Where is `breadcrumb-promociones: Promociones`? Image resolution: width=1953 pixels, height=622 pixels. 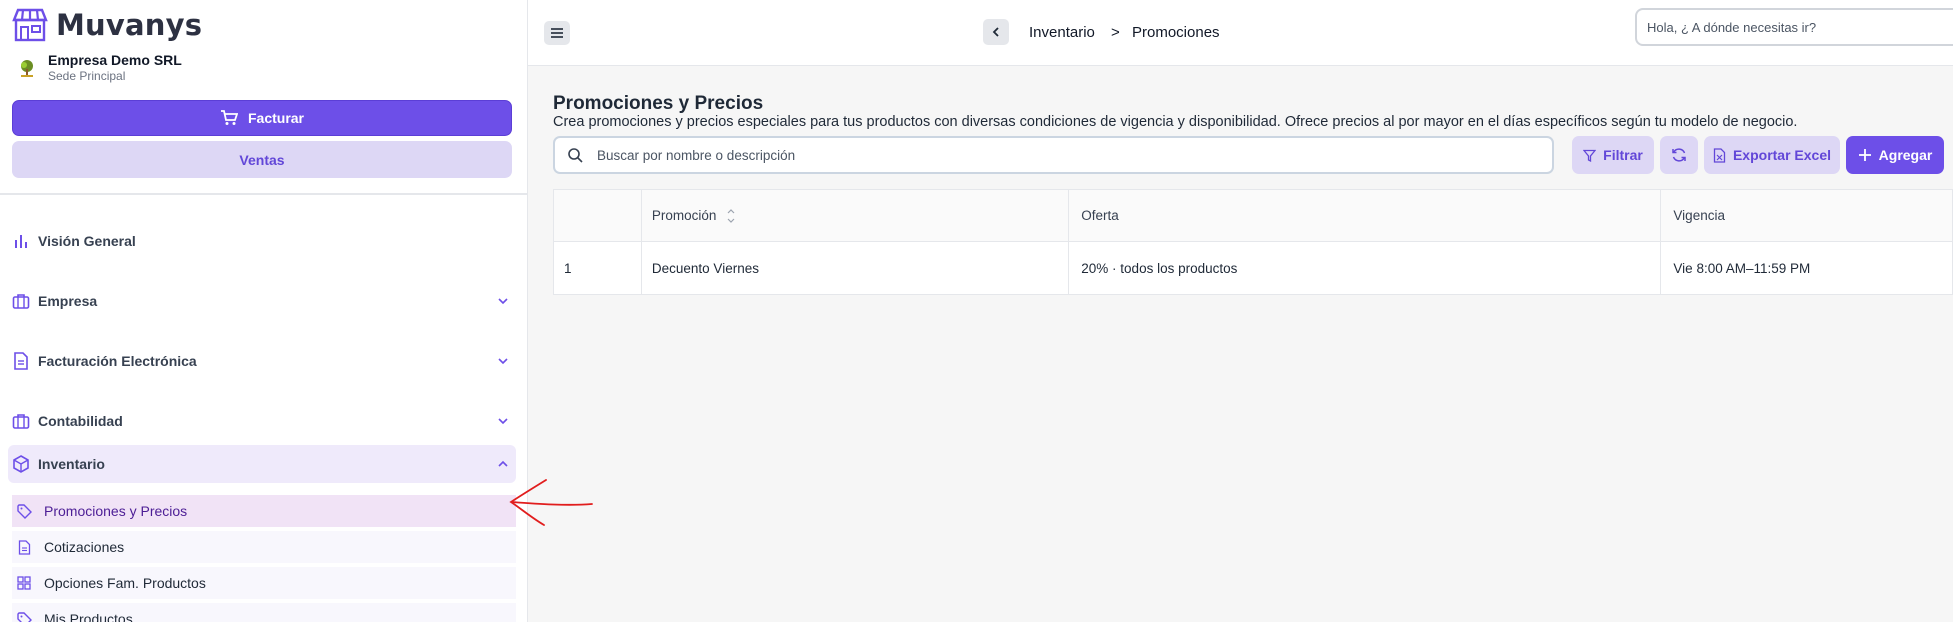 breadcrumb-promociones: Promociones is located at coordinates (1176, 32).